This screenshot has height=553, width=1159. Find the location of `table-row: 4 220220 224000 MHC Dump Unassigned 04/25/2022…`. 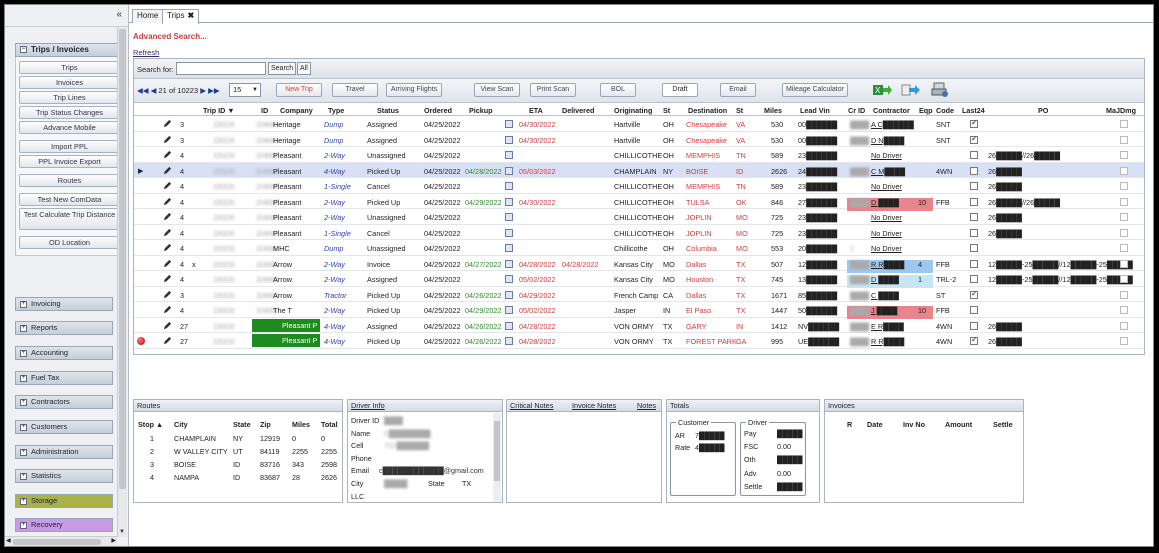

table-row: 4 220220 224000 MHC Dump Unassigned 04/25/2022… is located at coordinates (639, 248).